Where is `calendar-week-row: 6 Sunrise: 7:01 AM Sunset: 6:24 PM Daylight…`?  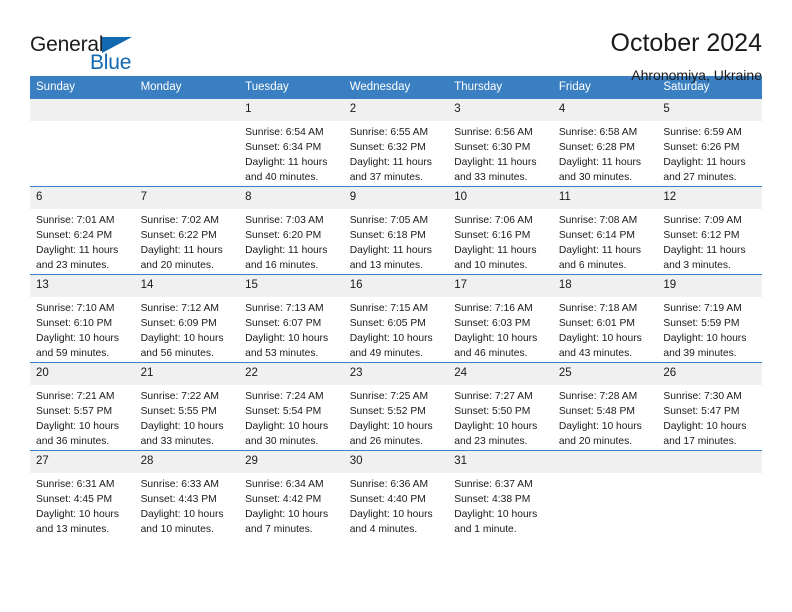
calendar-week-row: 6 Sunrise: 7:01 AM Sunset: 6:24 PM Daylight… is located at coordinates (396, 230).